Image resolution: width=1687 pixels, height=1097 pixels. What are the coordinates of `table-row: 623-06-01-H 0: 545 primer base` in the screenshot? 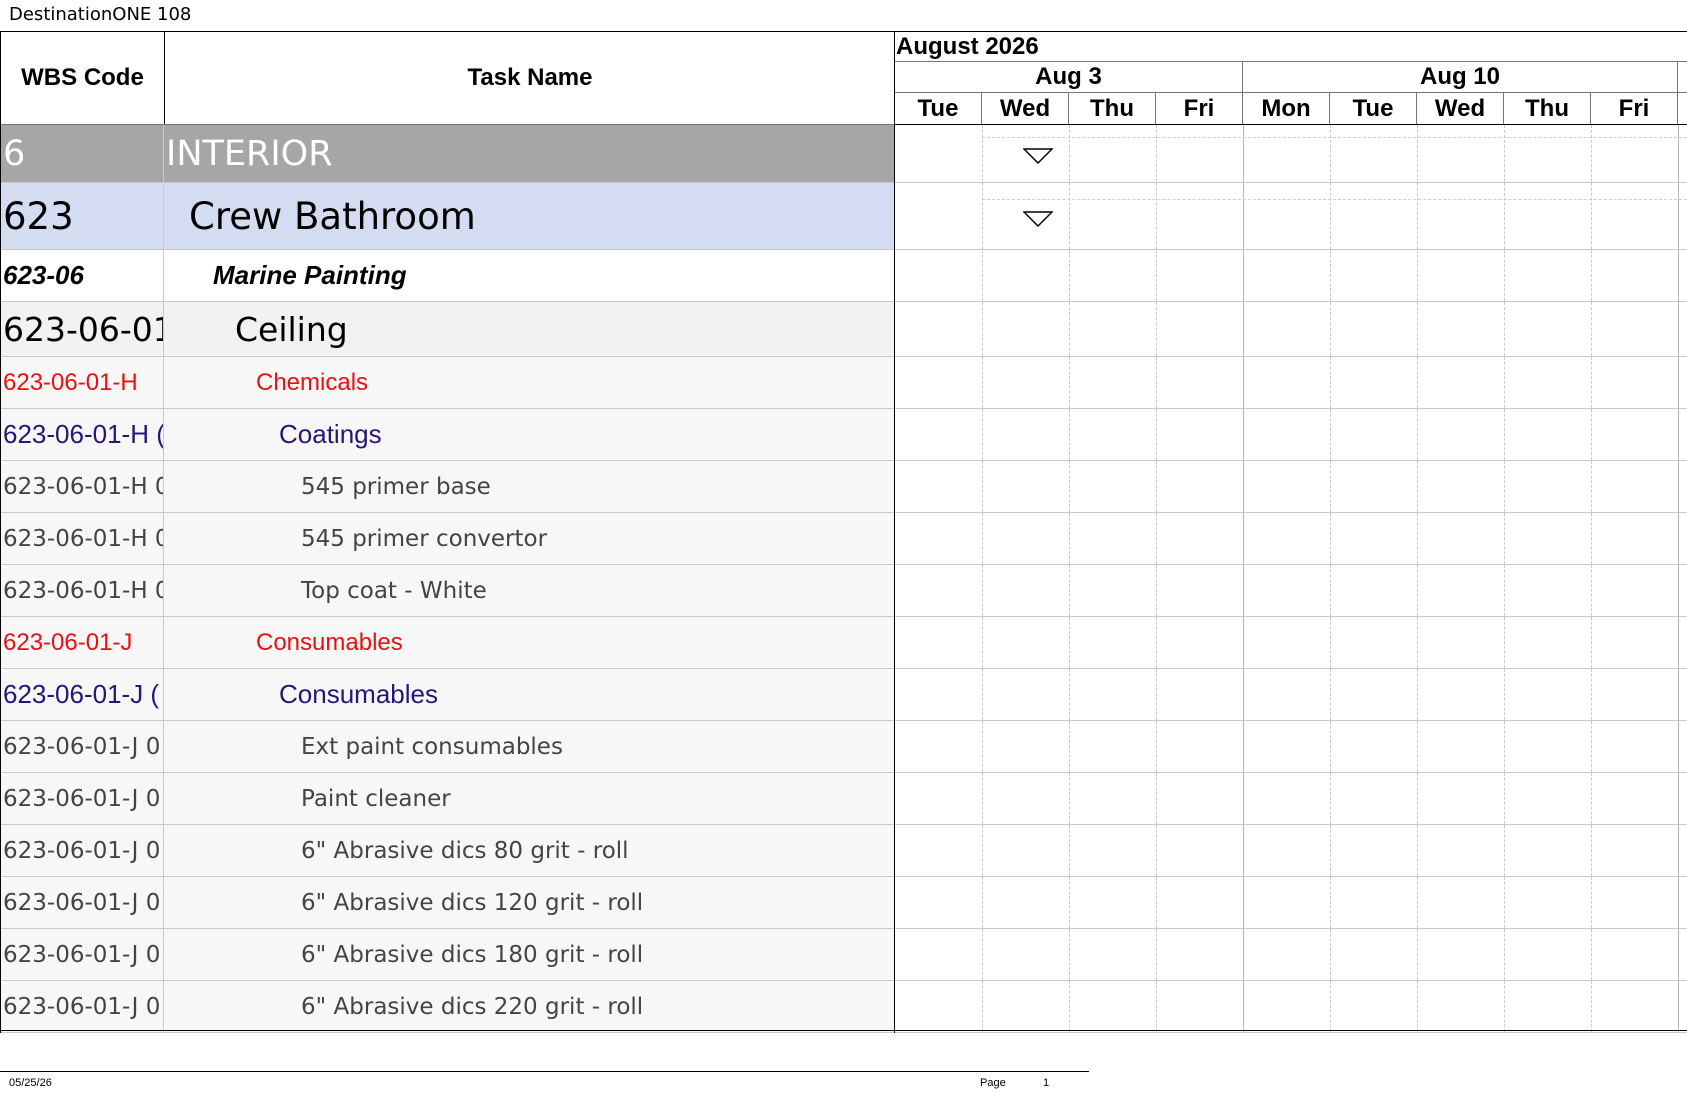 It's located at (448, 487).